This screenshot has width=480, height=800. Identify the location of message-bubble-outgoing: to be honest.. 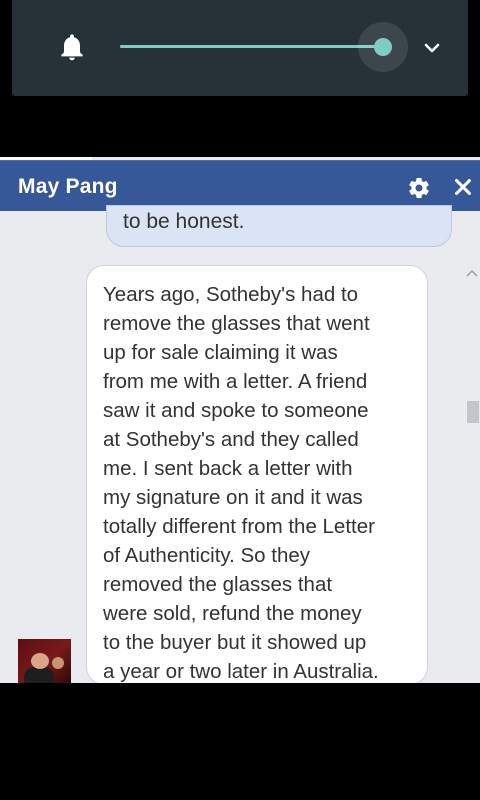
(279, 226).